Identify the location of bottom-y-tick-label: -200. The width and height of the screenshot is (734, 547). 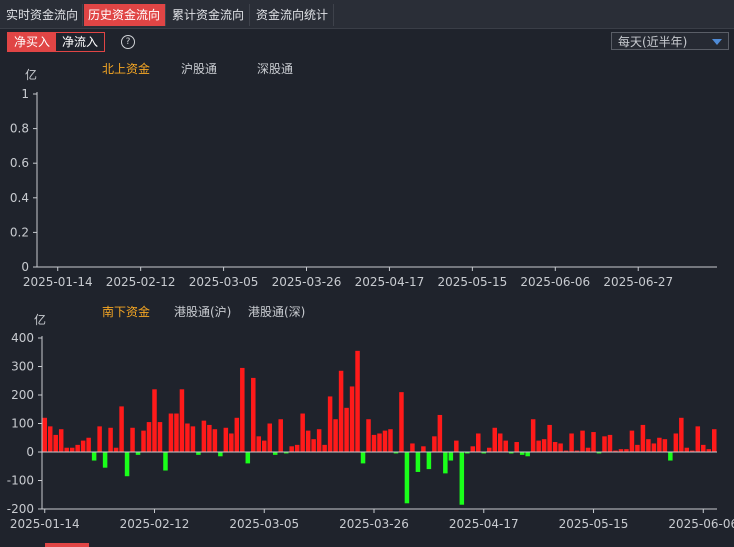
(20, 509).